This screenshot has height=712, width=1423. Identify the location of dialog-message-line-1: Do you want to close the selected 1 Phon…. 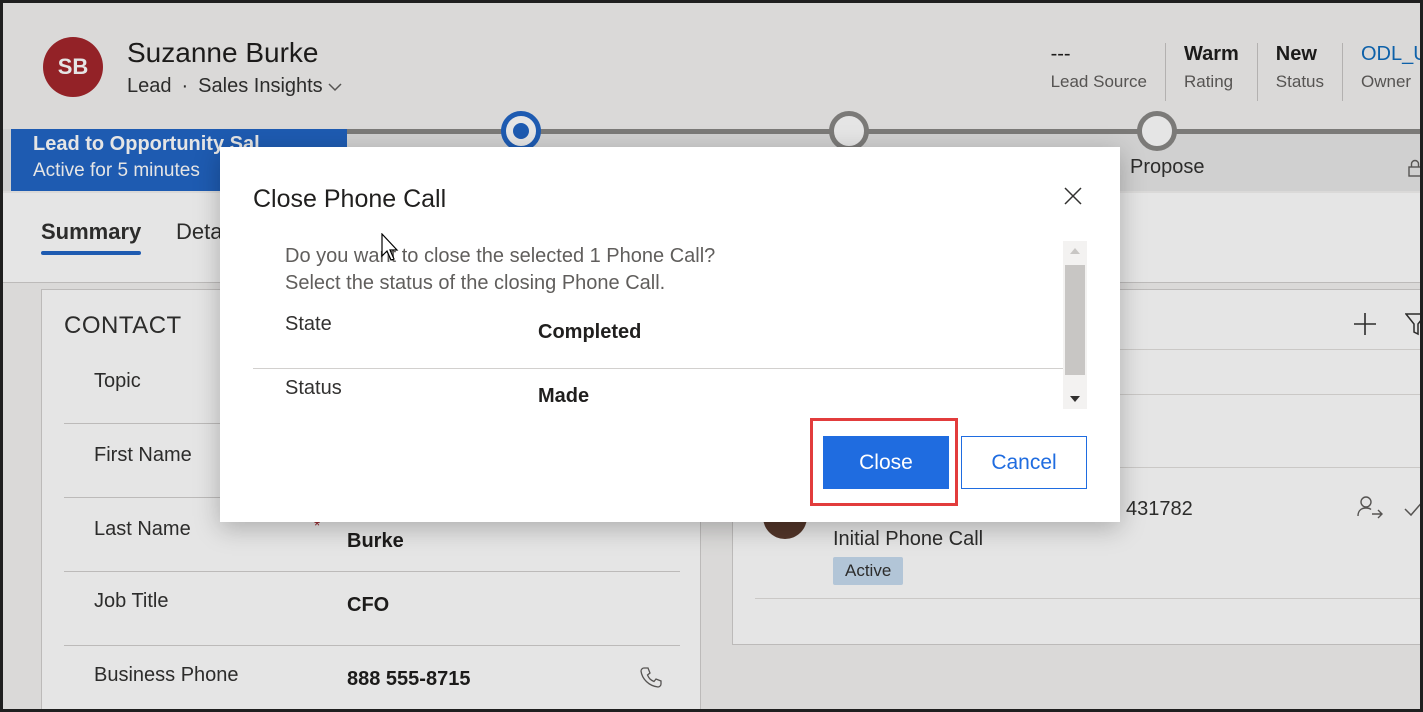
(500, 256).